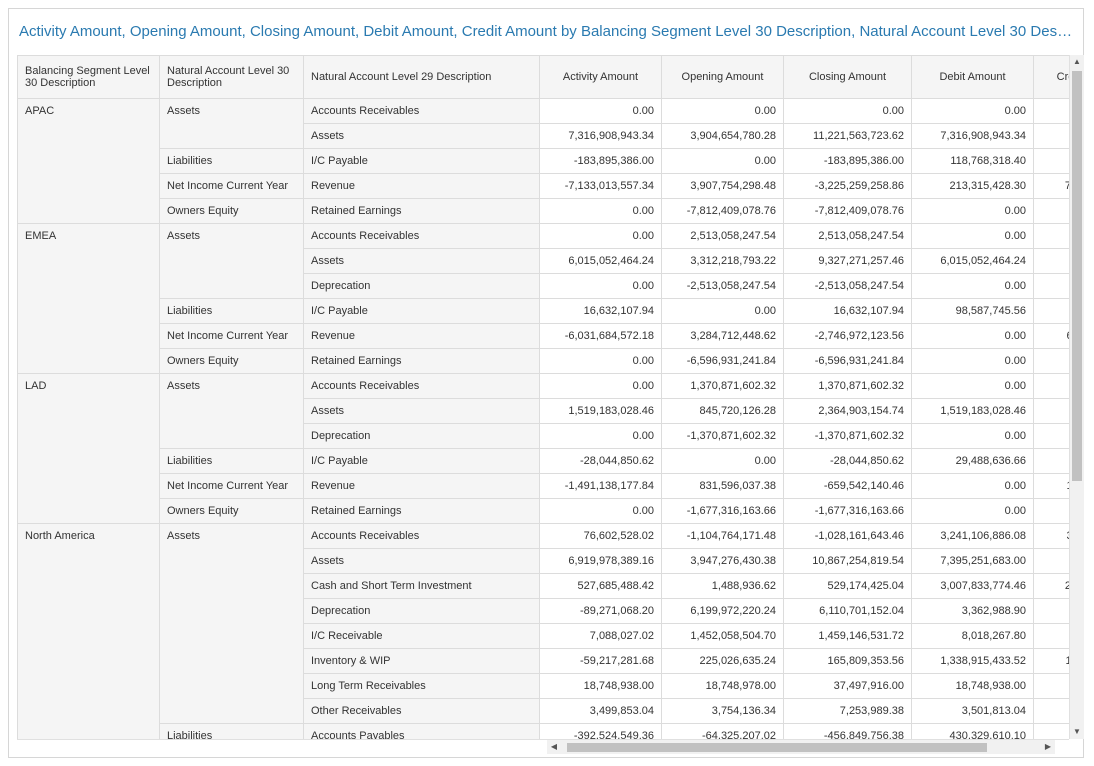  What do you see at coordinates (1077, 62) in the screenshot?
I see `triangle-up-icon: ▲` at bounding box center [1077, 62].